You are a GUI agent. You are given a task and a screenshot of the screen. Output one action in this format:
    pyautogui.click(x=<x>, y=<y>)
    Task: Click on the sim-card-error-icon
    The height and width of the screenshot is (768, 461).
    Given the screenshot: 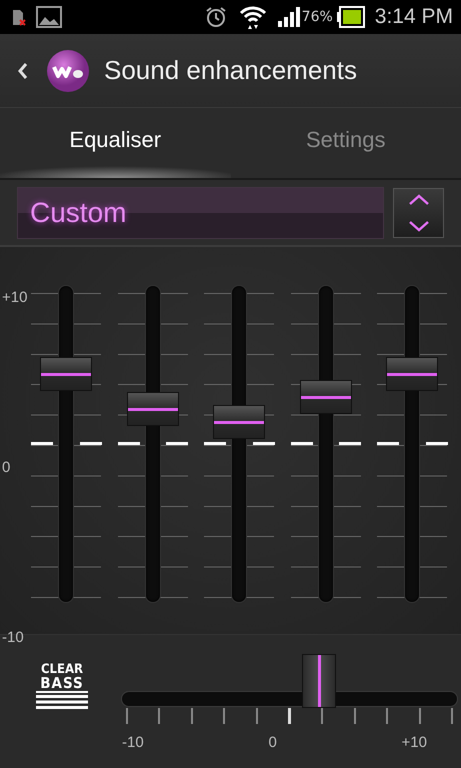 What is the action you would take?
    pyautogui.click(x=19, y=17)
    